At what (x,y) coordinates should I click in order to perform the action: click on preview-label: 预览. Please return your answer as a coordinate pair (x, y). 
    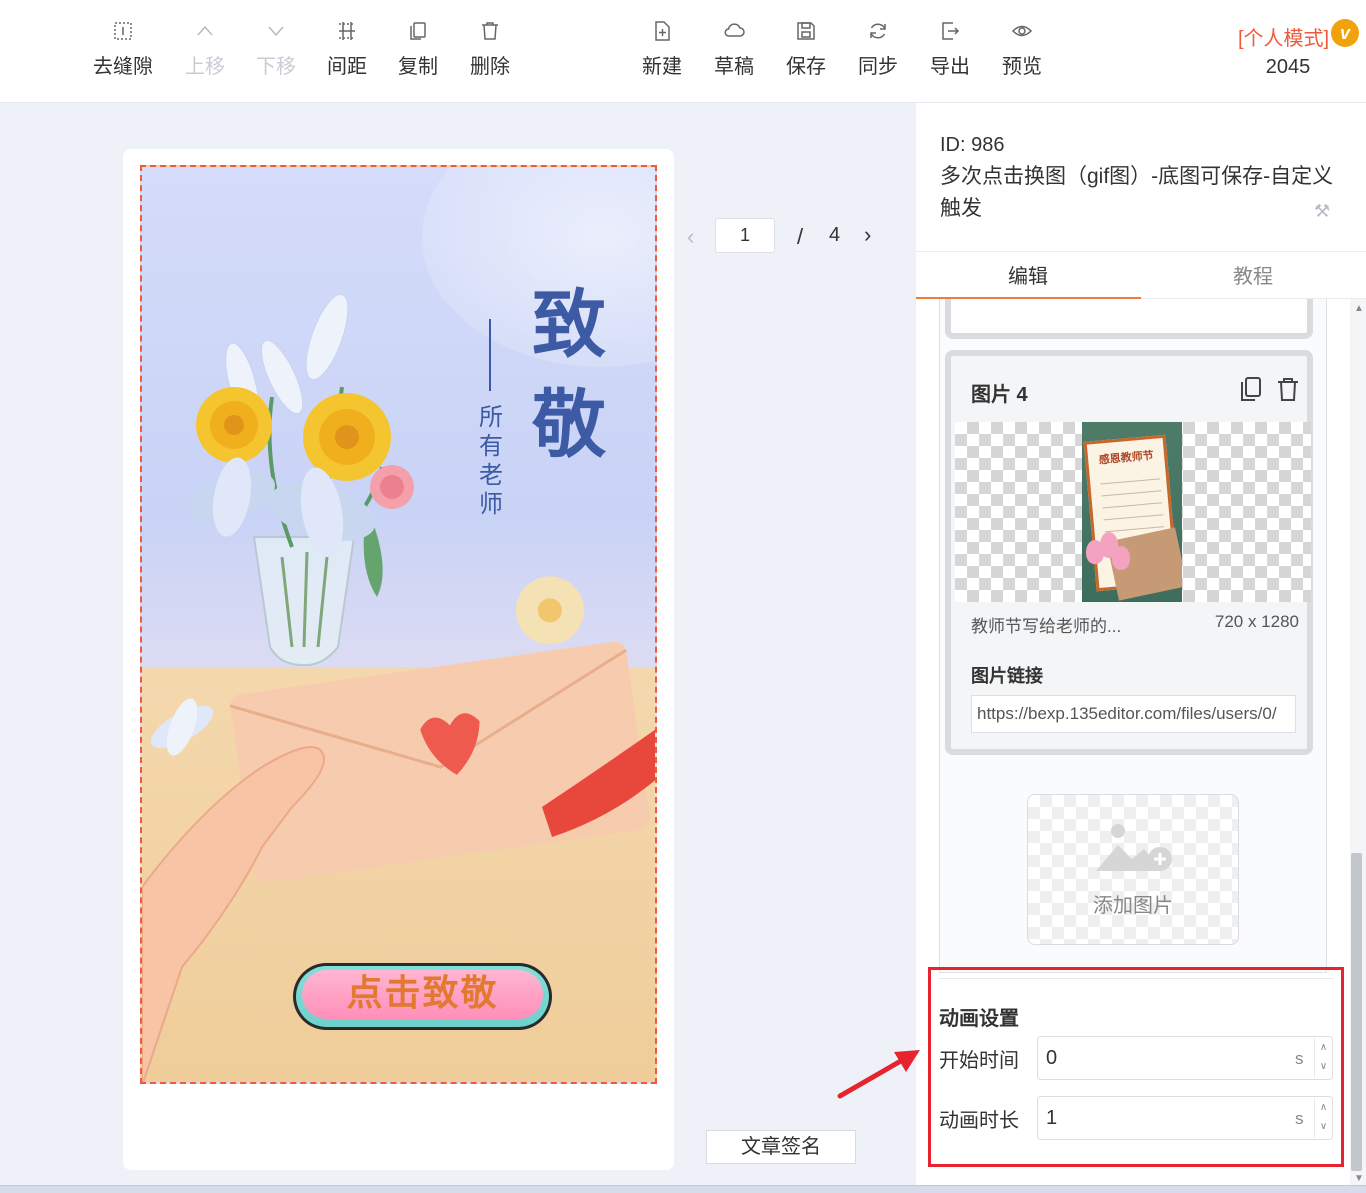
    Looking at the image, I should click on (1022, 67).